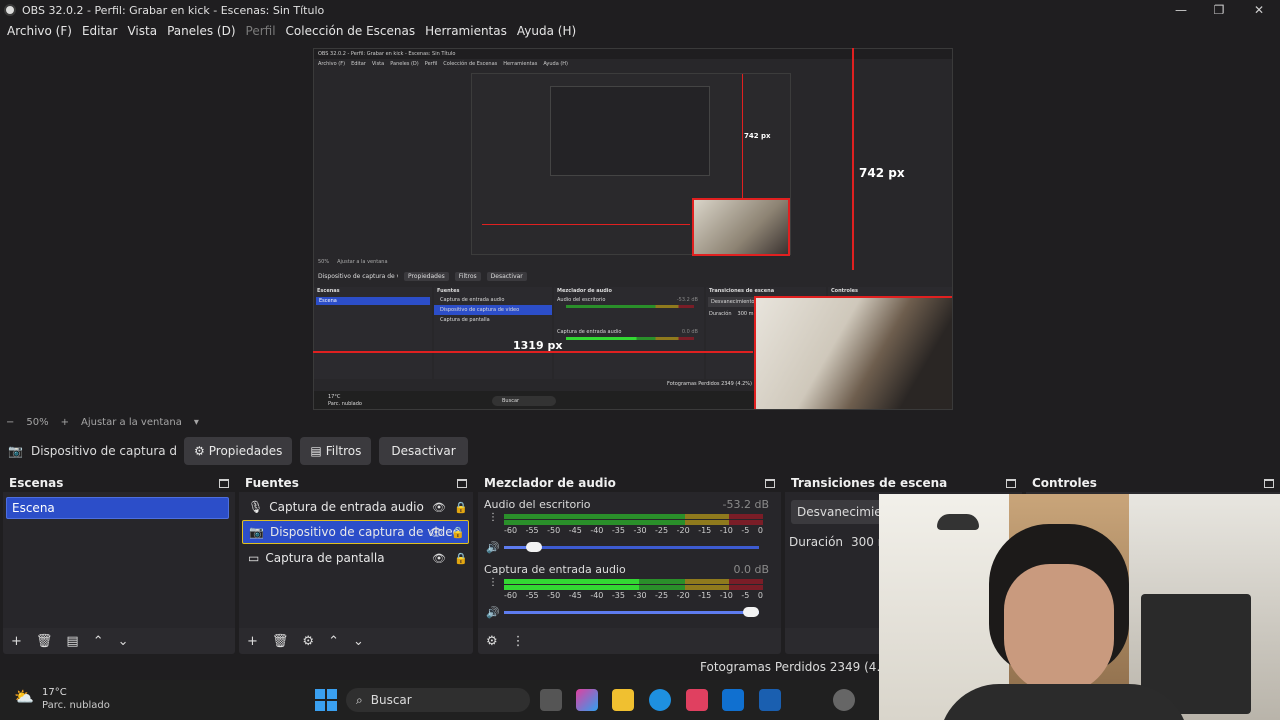 This screenshot has height=720, width=1280. I want to click on transitions-dock-title: Transiciones de escena, so click(869, 483).